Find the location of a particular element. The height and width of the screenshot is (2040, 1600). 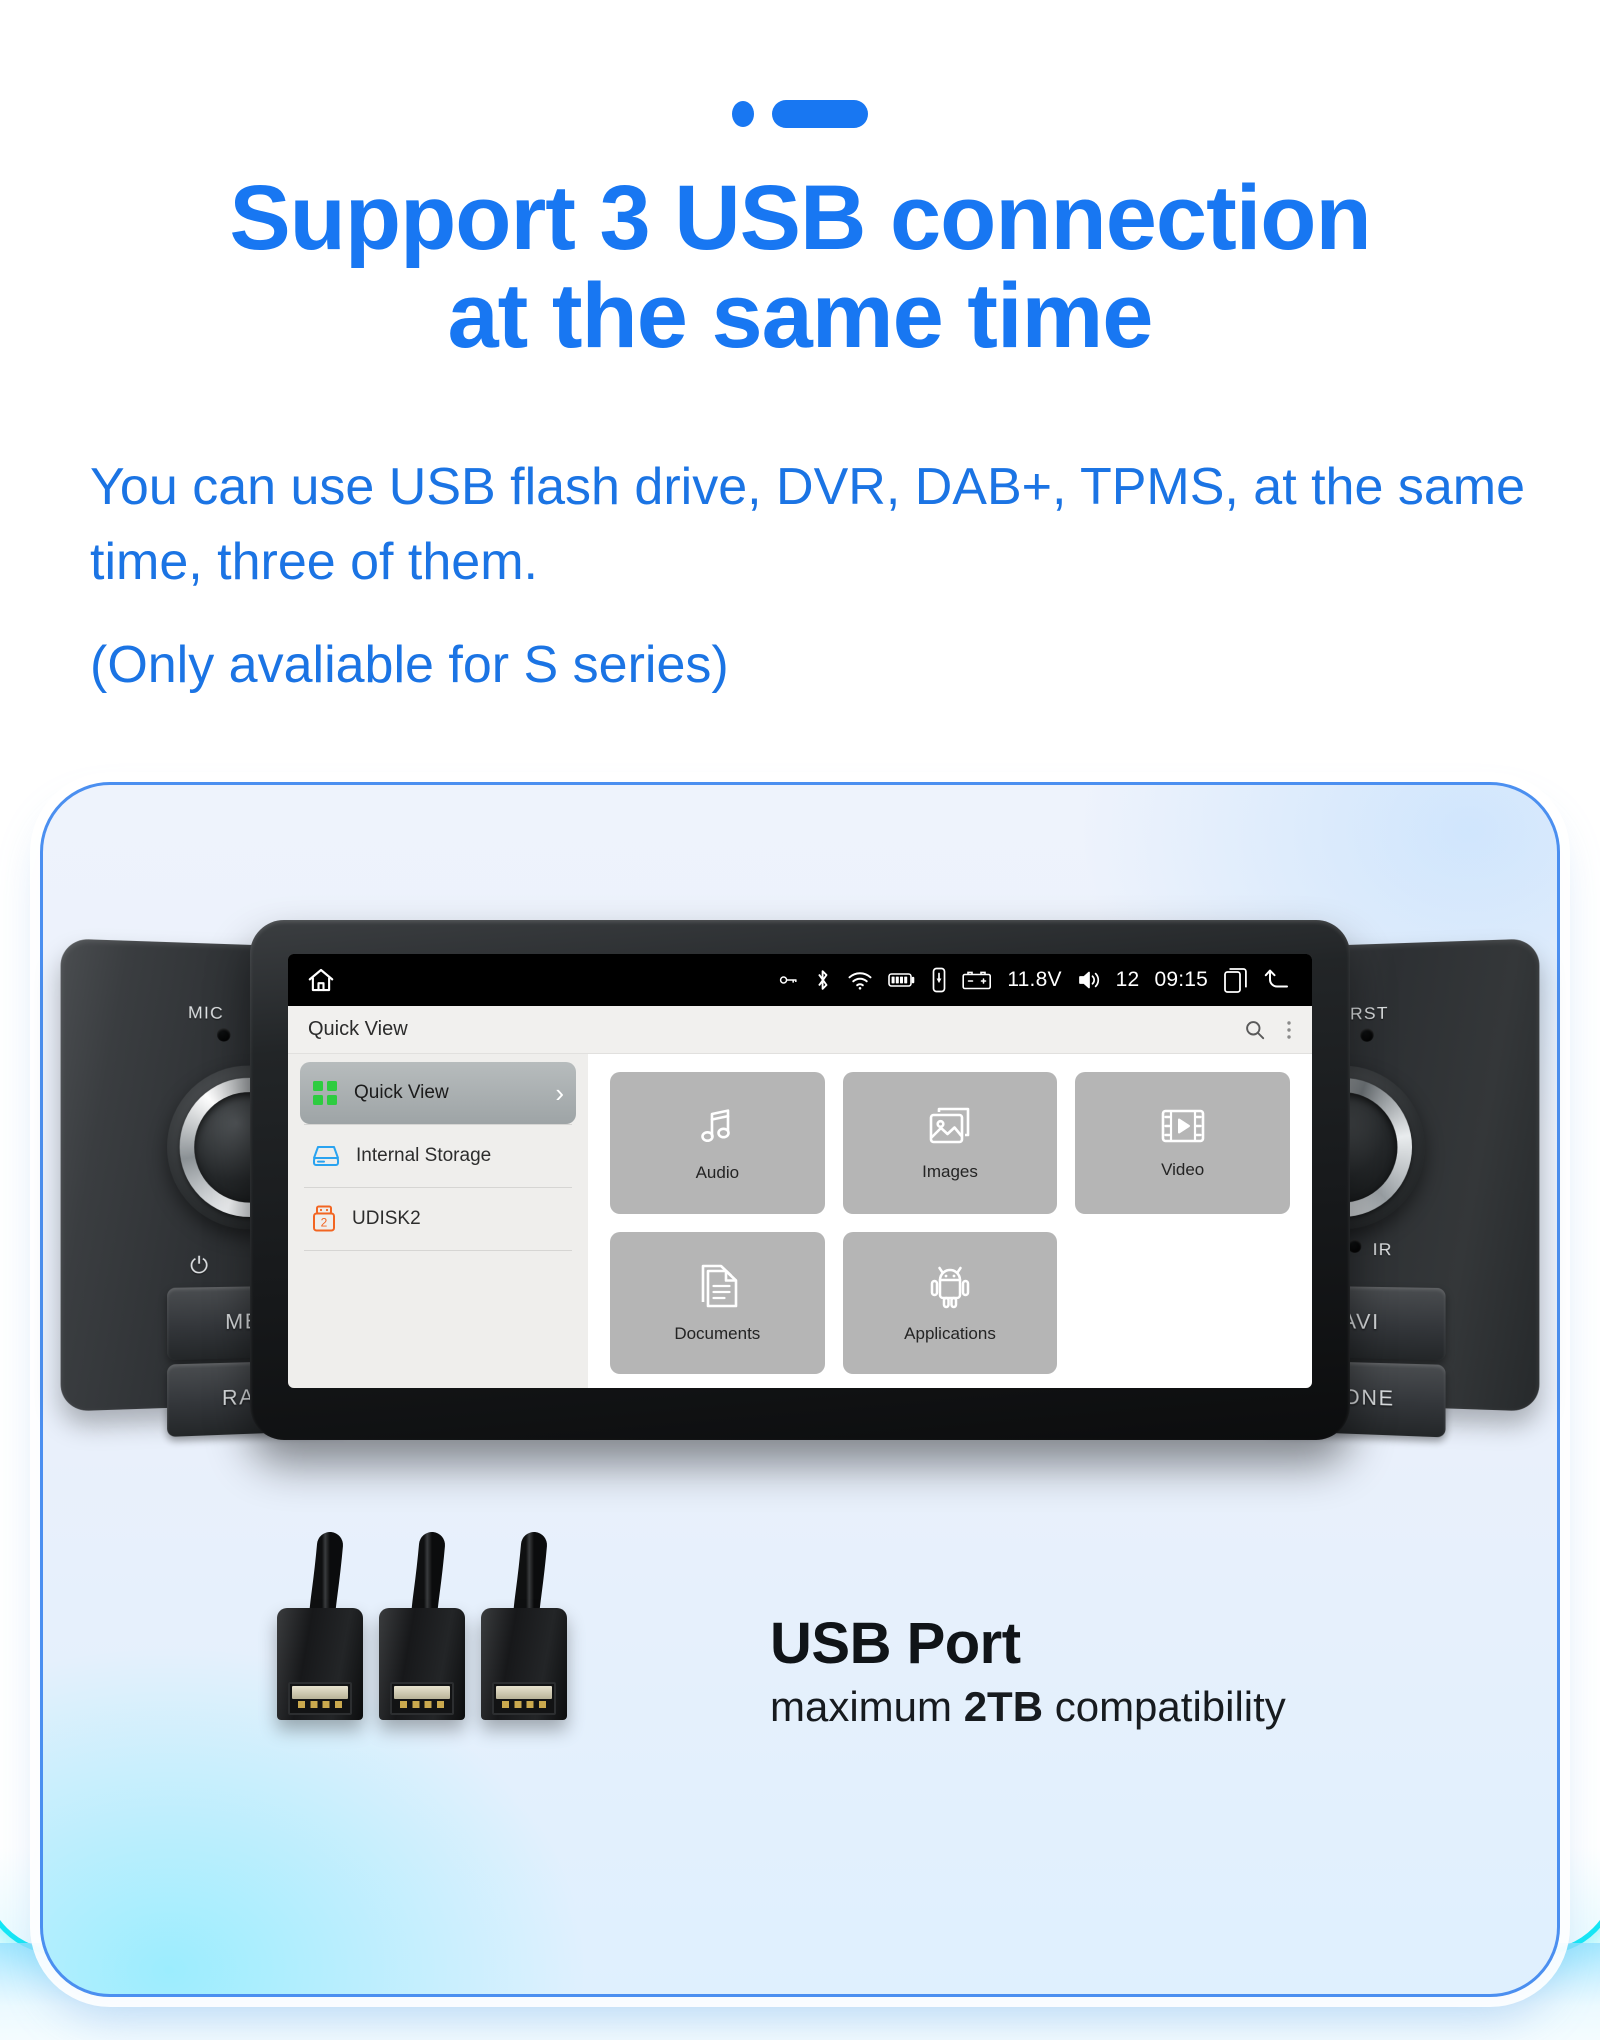

tile-label: Documents is located at coordinates (717, 1333).